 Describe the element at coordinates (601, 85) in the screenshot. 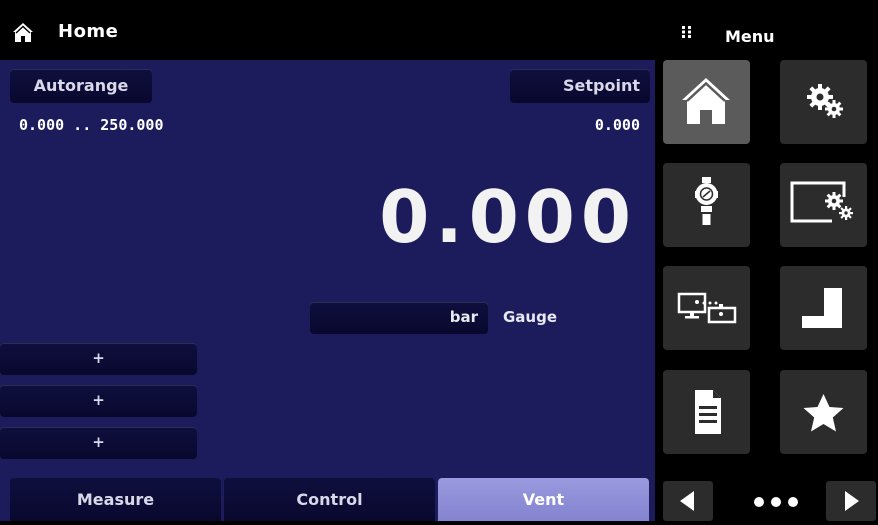

I see `setpoint-label: Setpoint` at that location.